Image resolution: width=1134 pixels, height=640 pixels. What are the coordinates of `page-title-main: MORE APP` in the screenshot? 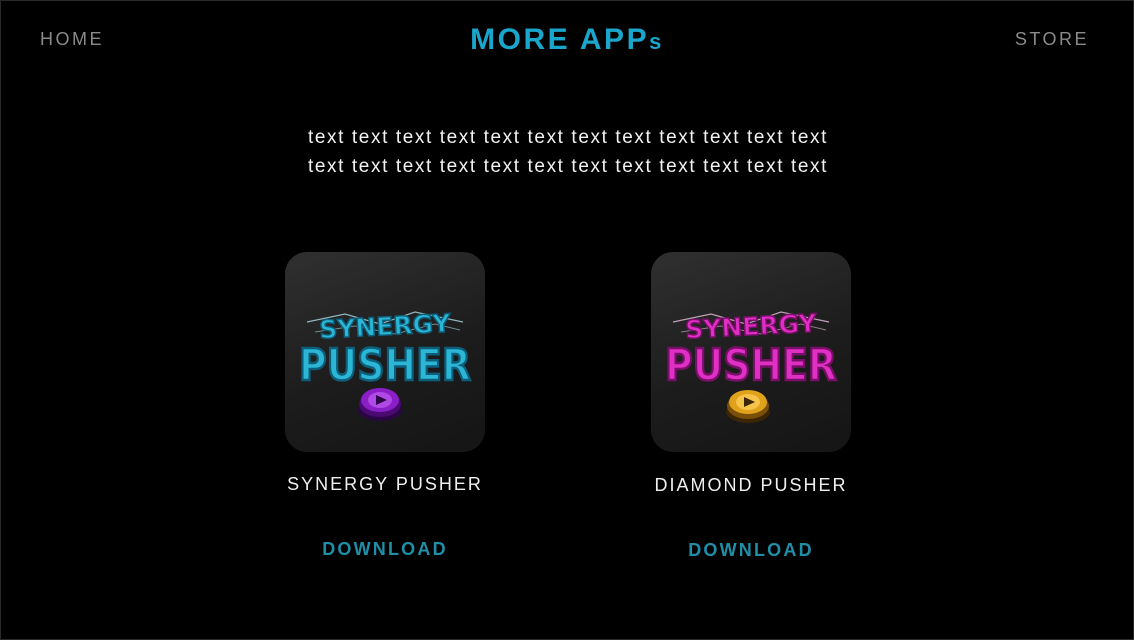 It's located at (560, 39).